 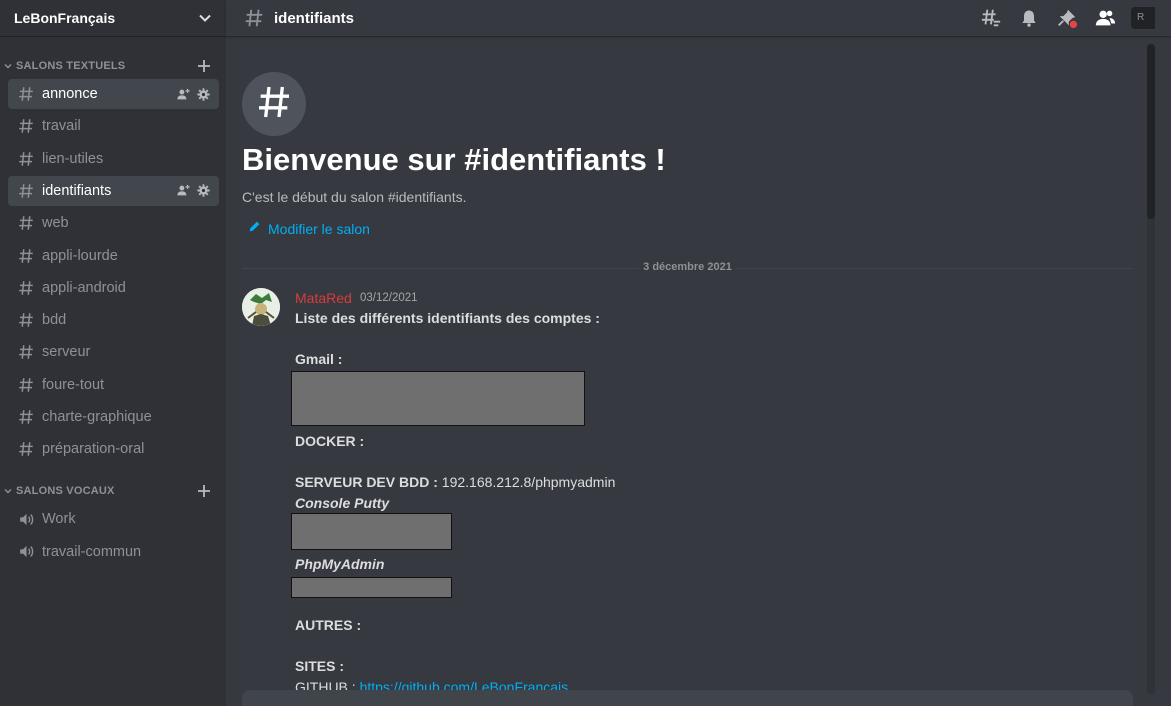 I want to click on category-label: SALONS TEXTUELS, so click(x=71, y=66).